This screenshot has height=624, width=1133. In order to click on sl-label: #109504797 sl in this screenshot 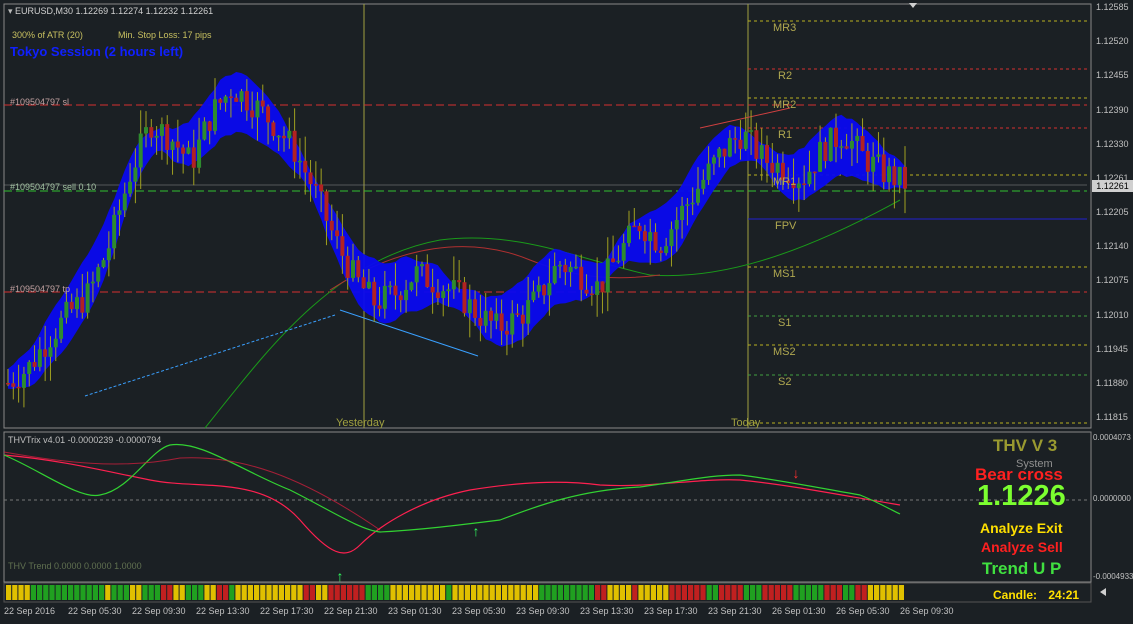, I will do `click(39, 102)`.